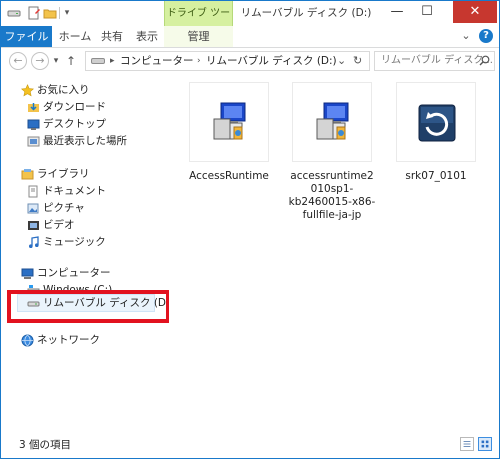  I want to click on restore-app-icon, so click(437, 123).